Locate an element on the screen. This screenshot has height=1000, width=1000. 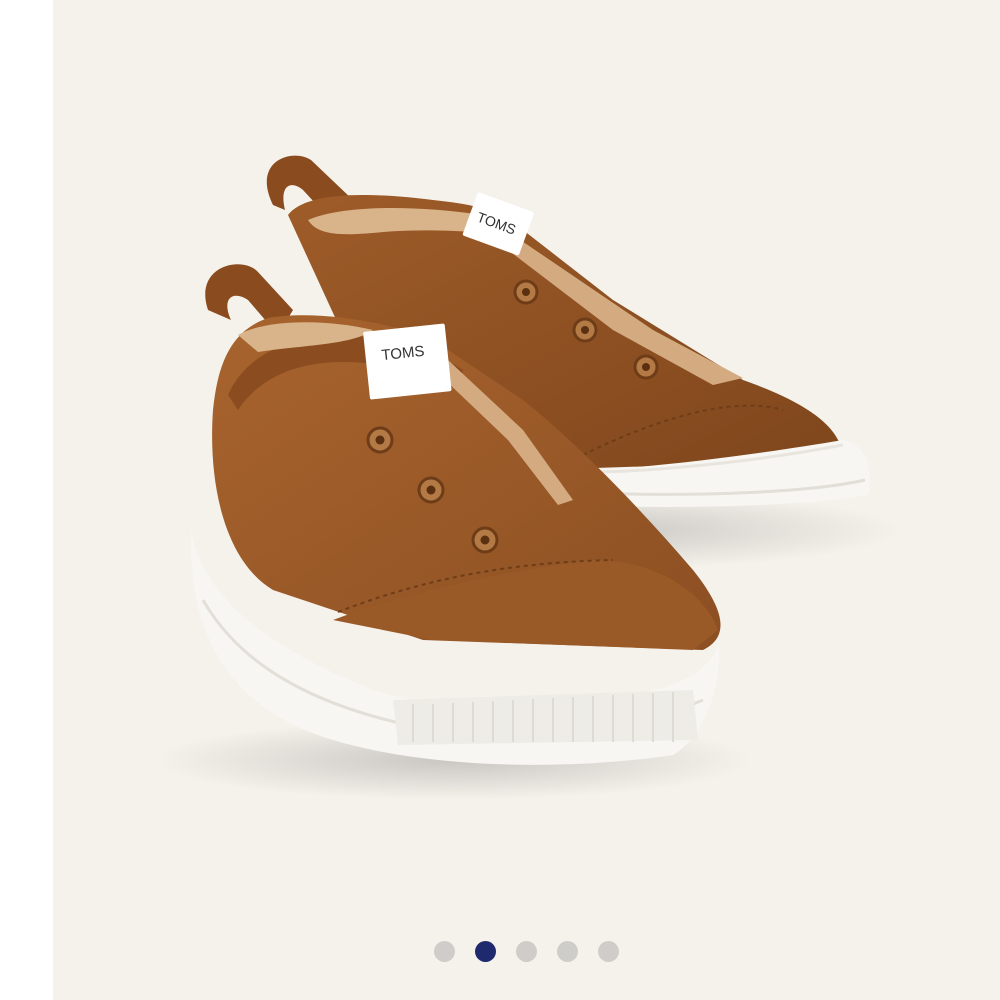
carousel-pagination is located at coordinates (526, 951).